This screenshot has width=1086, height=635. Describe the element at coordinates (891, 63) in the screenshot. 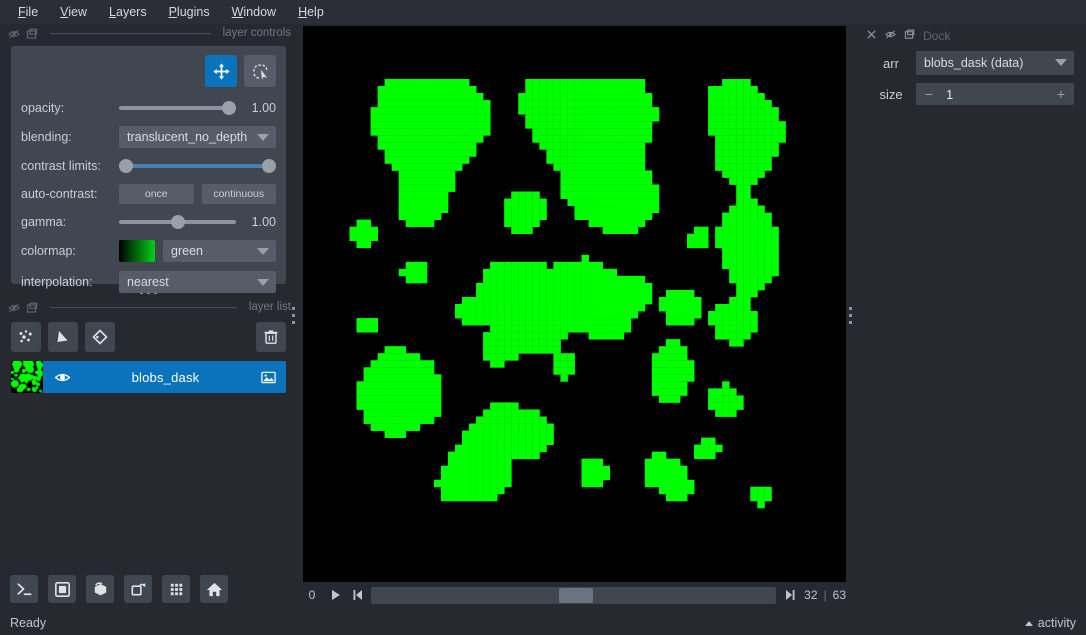

I see `arr-label: arr` at that location.